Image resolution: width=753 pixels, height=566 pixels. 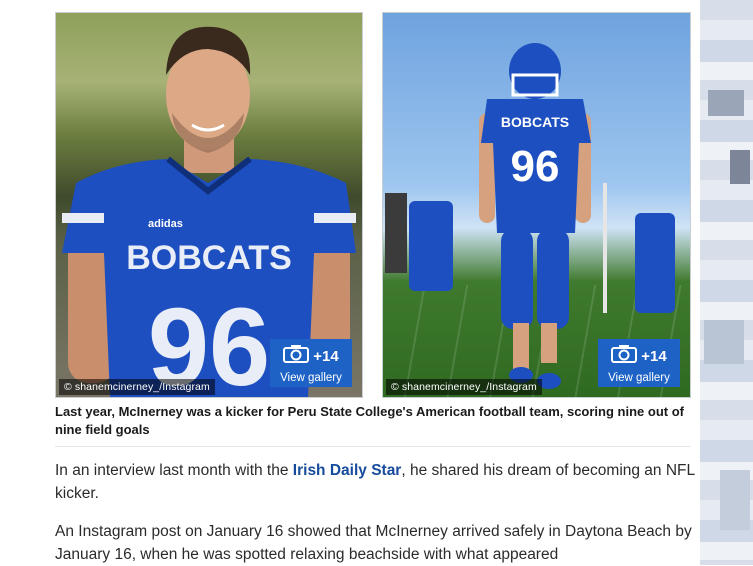 I want to click on paragraph-text: In an interview last month with the, so click(x=174, y=470).